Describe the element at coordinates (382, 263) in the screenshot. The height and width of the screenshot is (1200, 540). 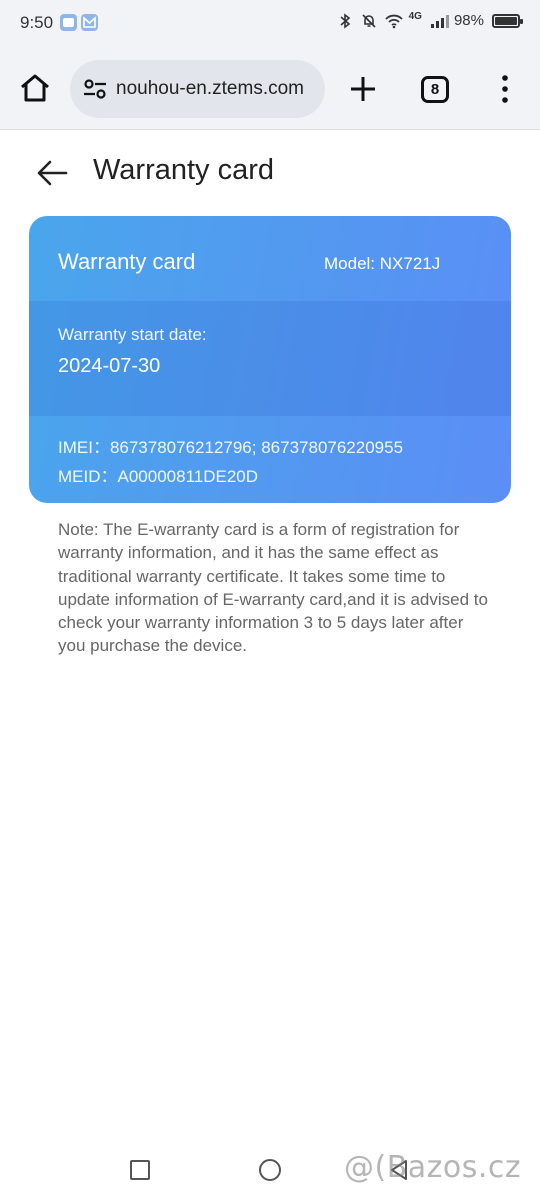
I see `card-model: Model: NX721J` at that location.